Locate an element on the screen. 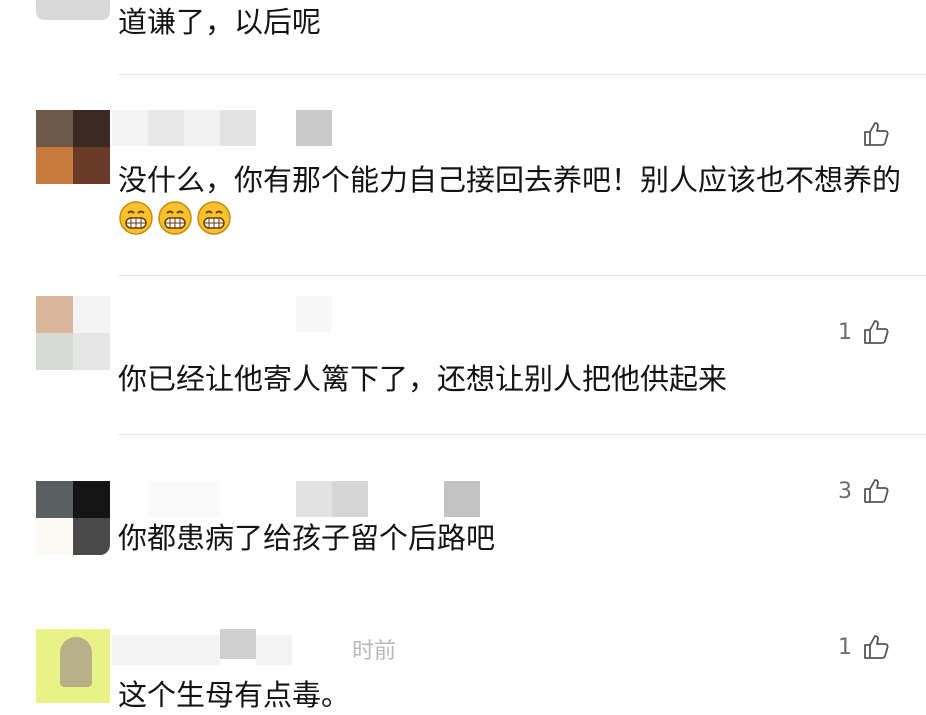 Image resolution: width=926 pixels, height=715 pixels. like-area is located at coordinates (871, 134).